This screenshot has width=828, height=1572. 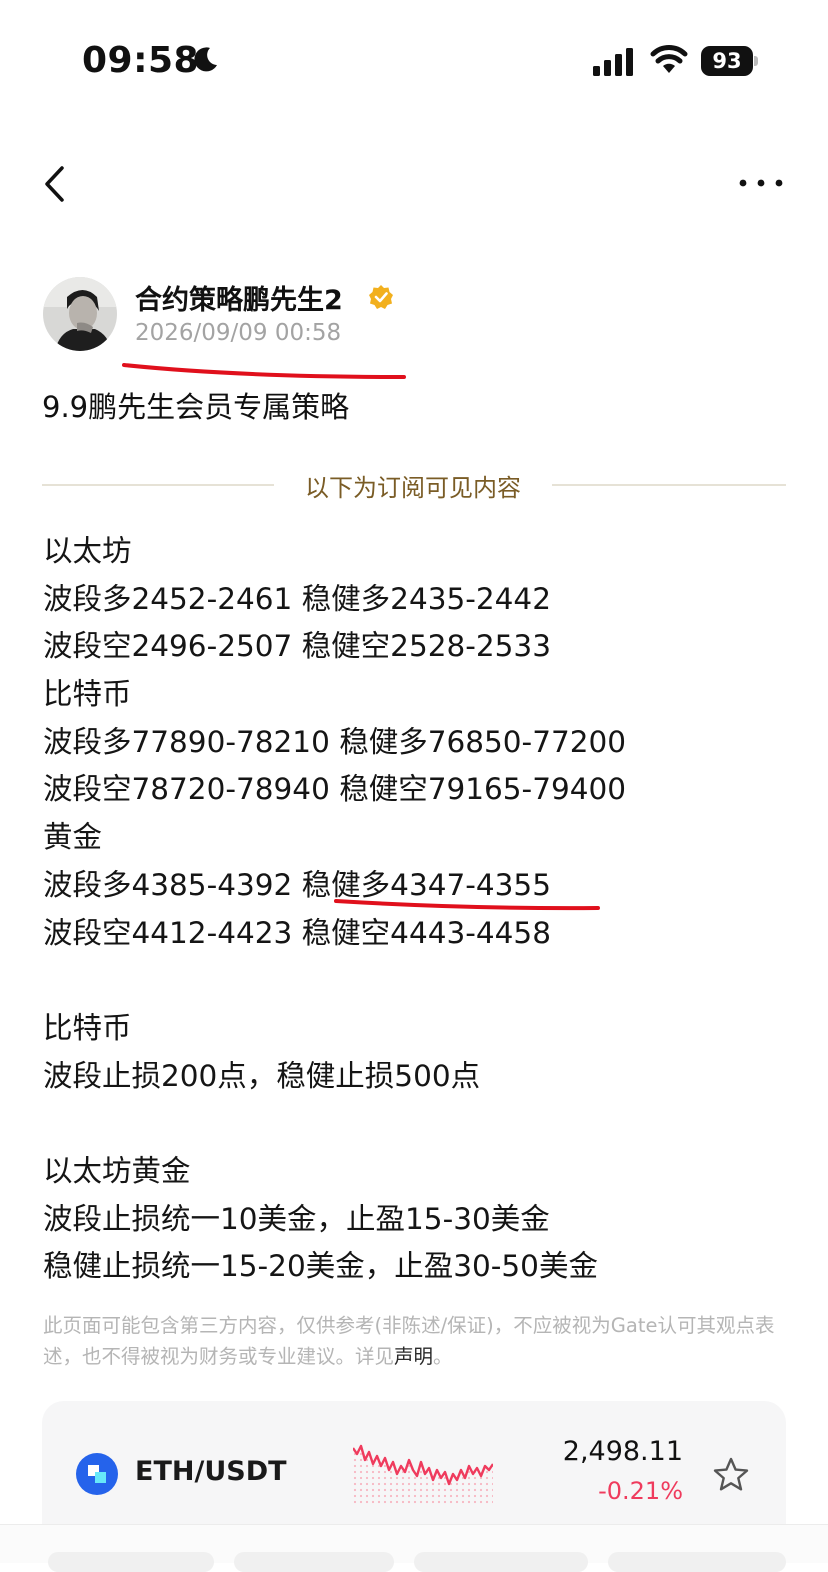 I want to click on post-line: 以太坊黄金, so click(x=117, y=1170).